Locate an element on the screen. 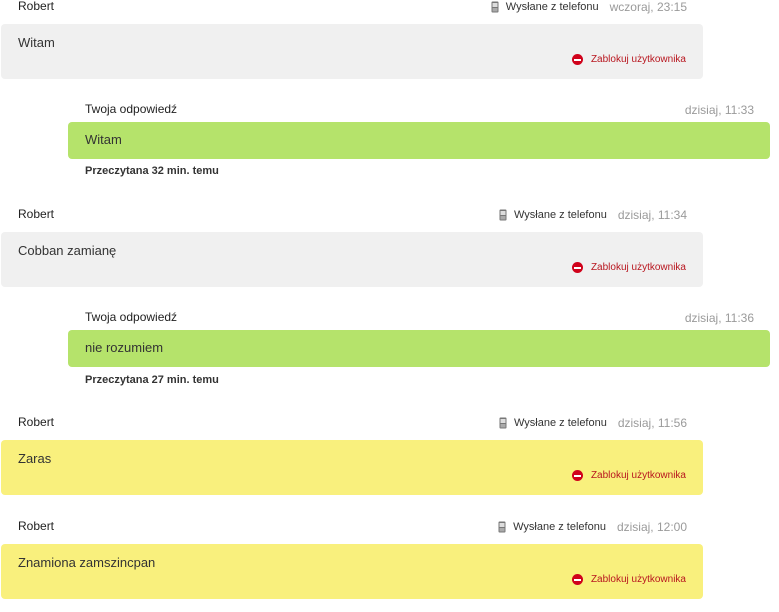 This screenshot has height=612, width=779. message-text: Znamiona zamszincpan is located at coordinates (87, 562).